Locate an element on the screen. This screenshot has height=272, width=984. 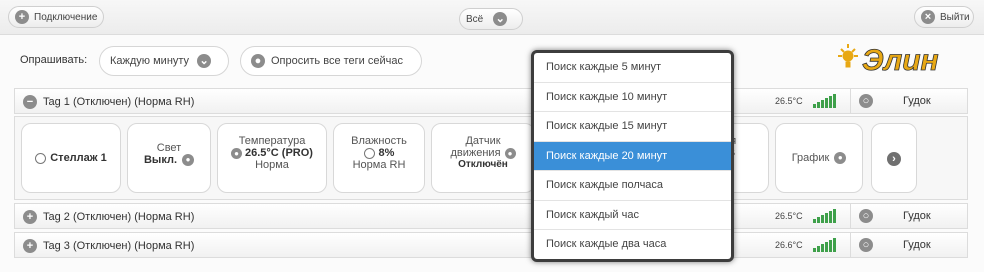
humidity-value: 8% is located at coordinates (386, 153).